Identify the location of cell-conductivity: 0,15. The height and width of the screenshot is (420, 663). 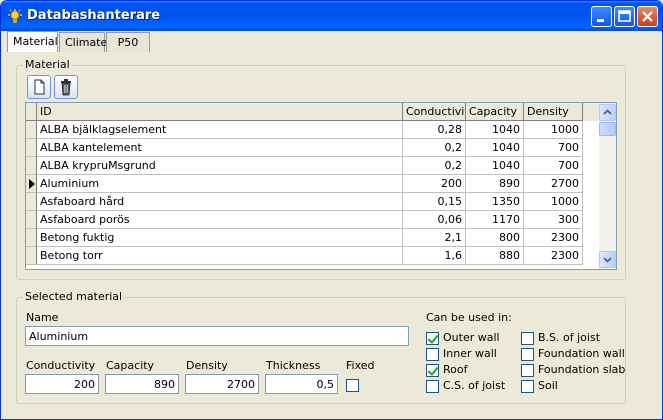
(434, 202).